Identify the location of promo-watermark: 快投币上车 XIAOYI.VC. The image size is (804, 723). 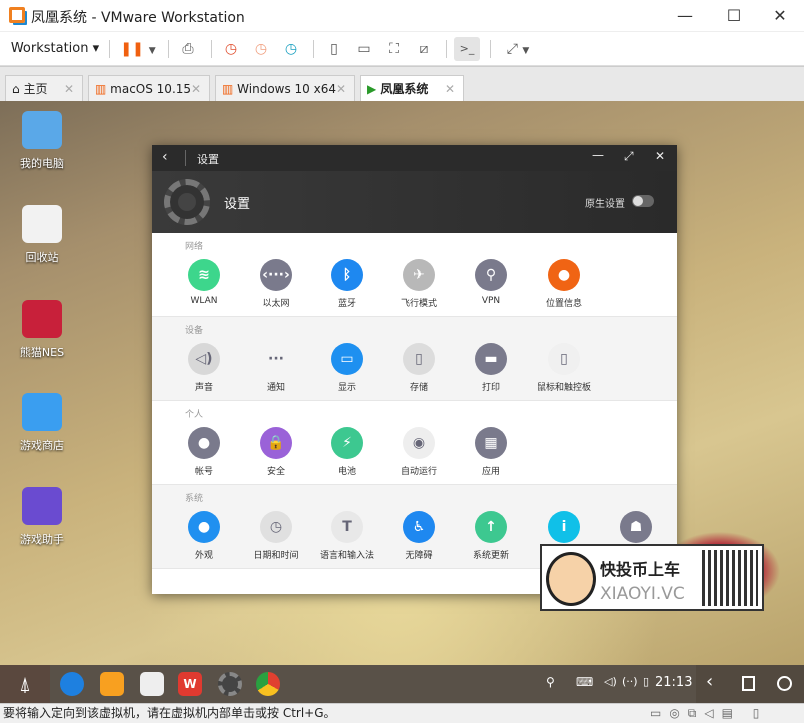
(652, 577).